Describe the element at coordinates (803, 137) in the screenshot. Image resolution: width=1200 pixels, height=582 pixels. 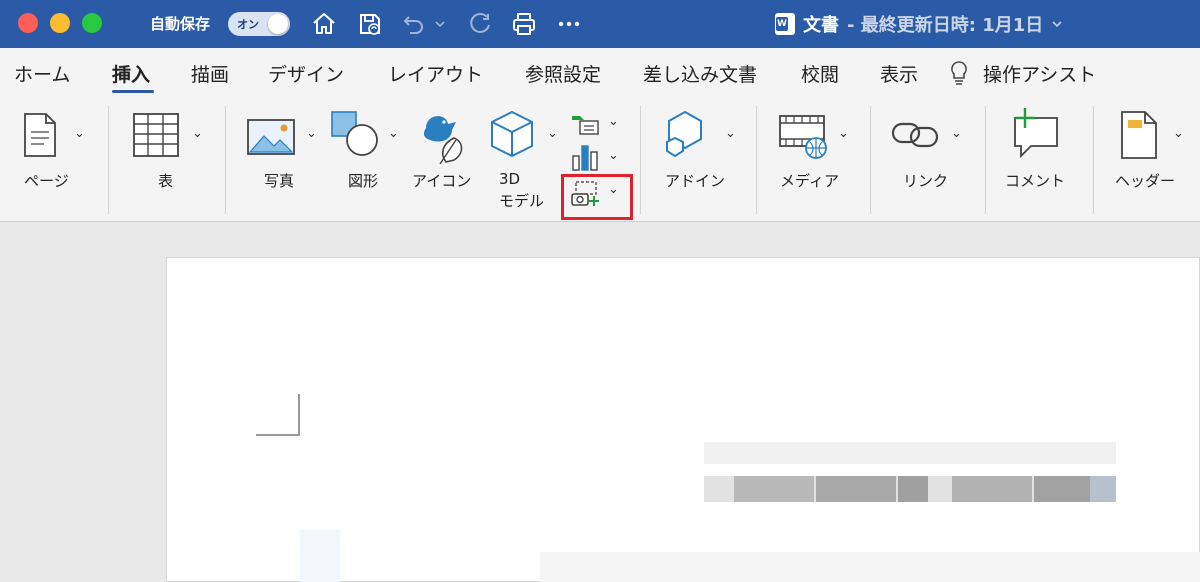
I see `media-icon` at that location.